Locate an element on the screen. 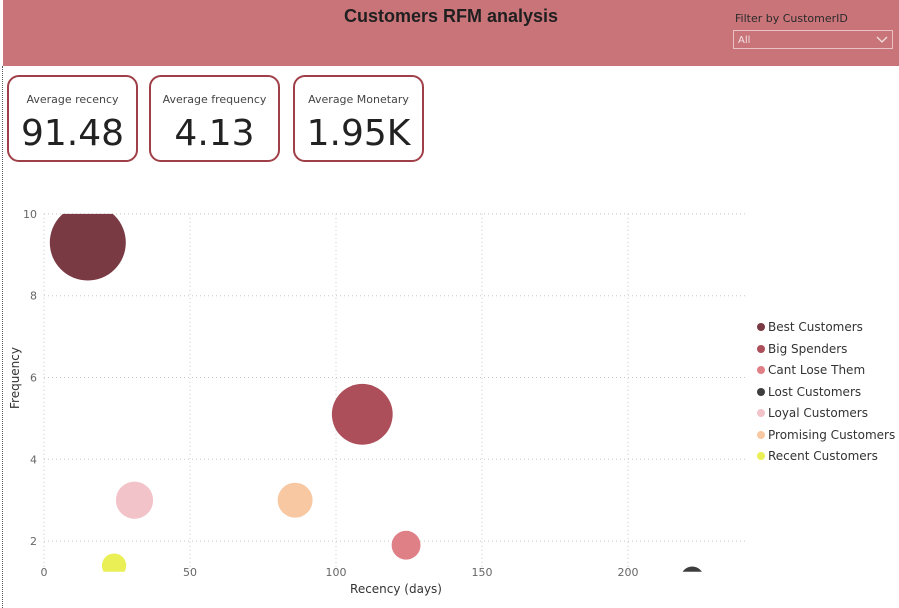 Image resolution: width=899 pixels, height=608 pixels. customerid-filter-dropdown: All is located at coordinates (813, 39).